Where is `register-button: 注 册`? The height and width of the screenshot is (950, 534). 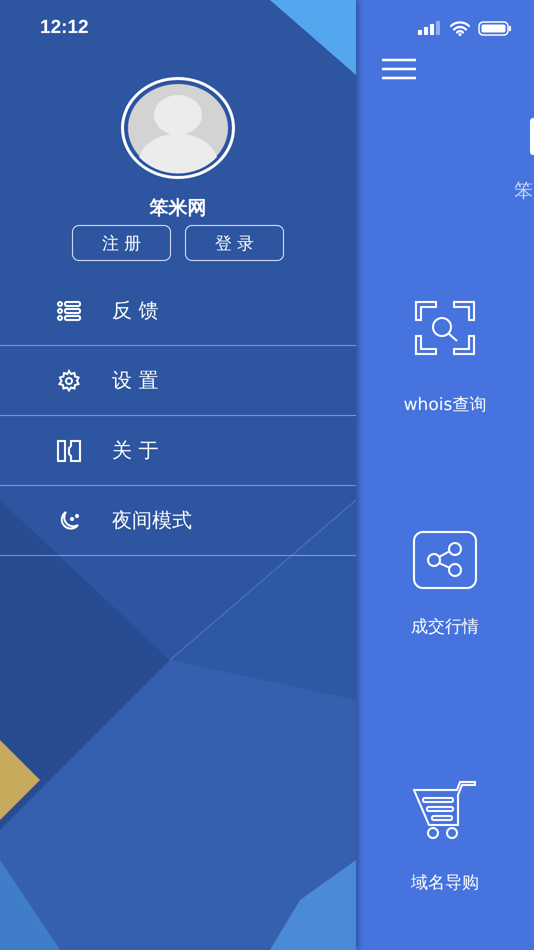
register-button: 注 册 is located at coordinates (121, 243).